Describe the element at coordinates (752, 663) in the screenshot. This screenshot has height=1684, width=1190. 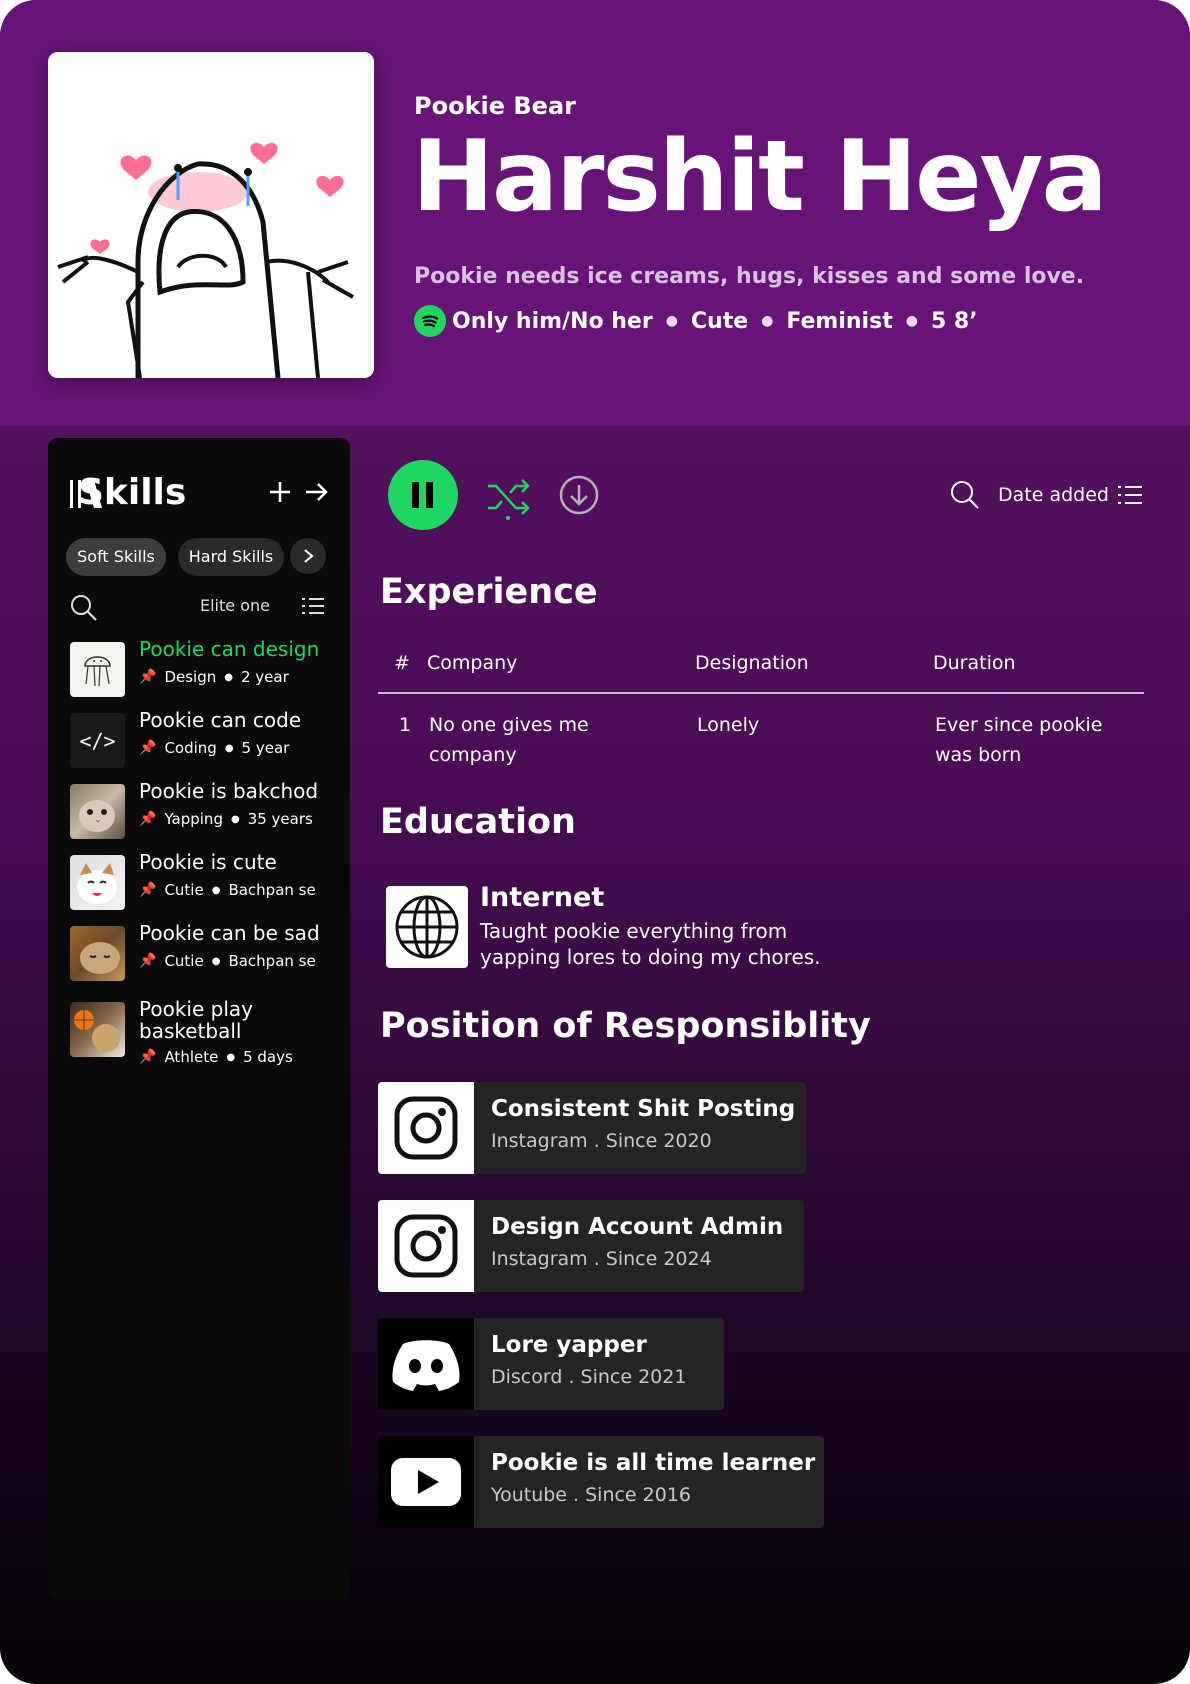
I see `column-header-designation: Designation` at that location.